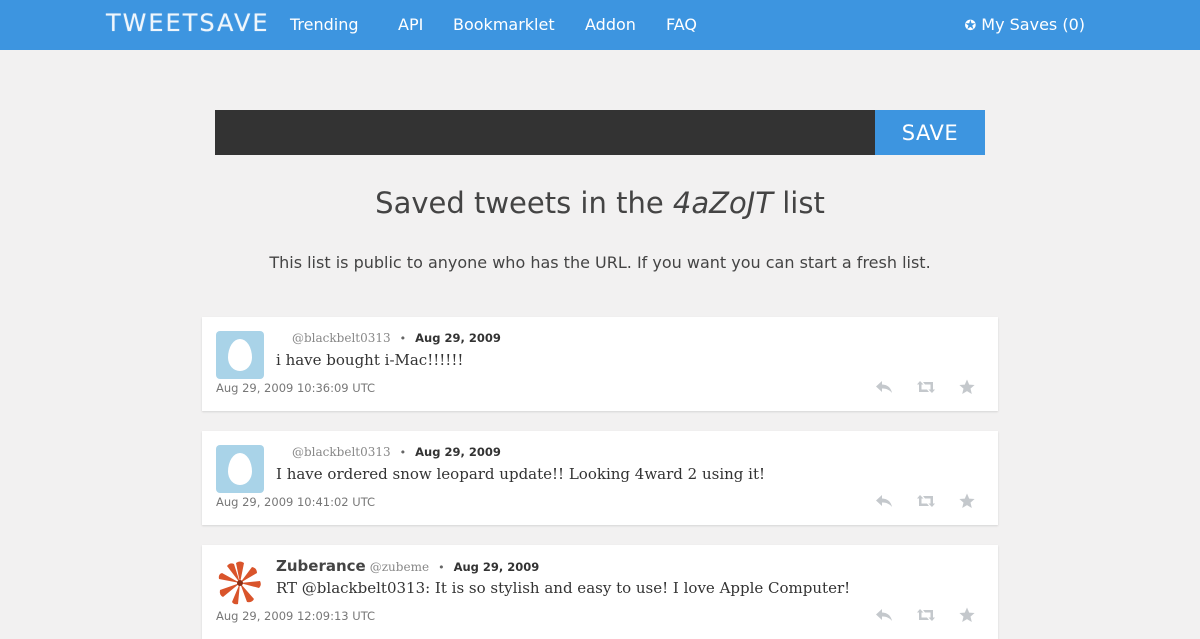 The image size is (1200, 639). What do you see at coordinates (799, 203) in the screenshot?
I see `title-suffix: list` at bounding box center [799, 203].